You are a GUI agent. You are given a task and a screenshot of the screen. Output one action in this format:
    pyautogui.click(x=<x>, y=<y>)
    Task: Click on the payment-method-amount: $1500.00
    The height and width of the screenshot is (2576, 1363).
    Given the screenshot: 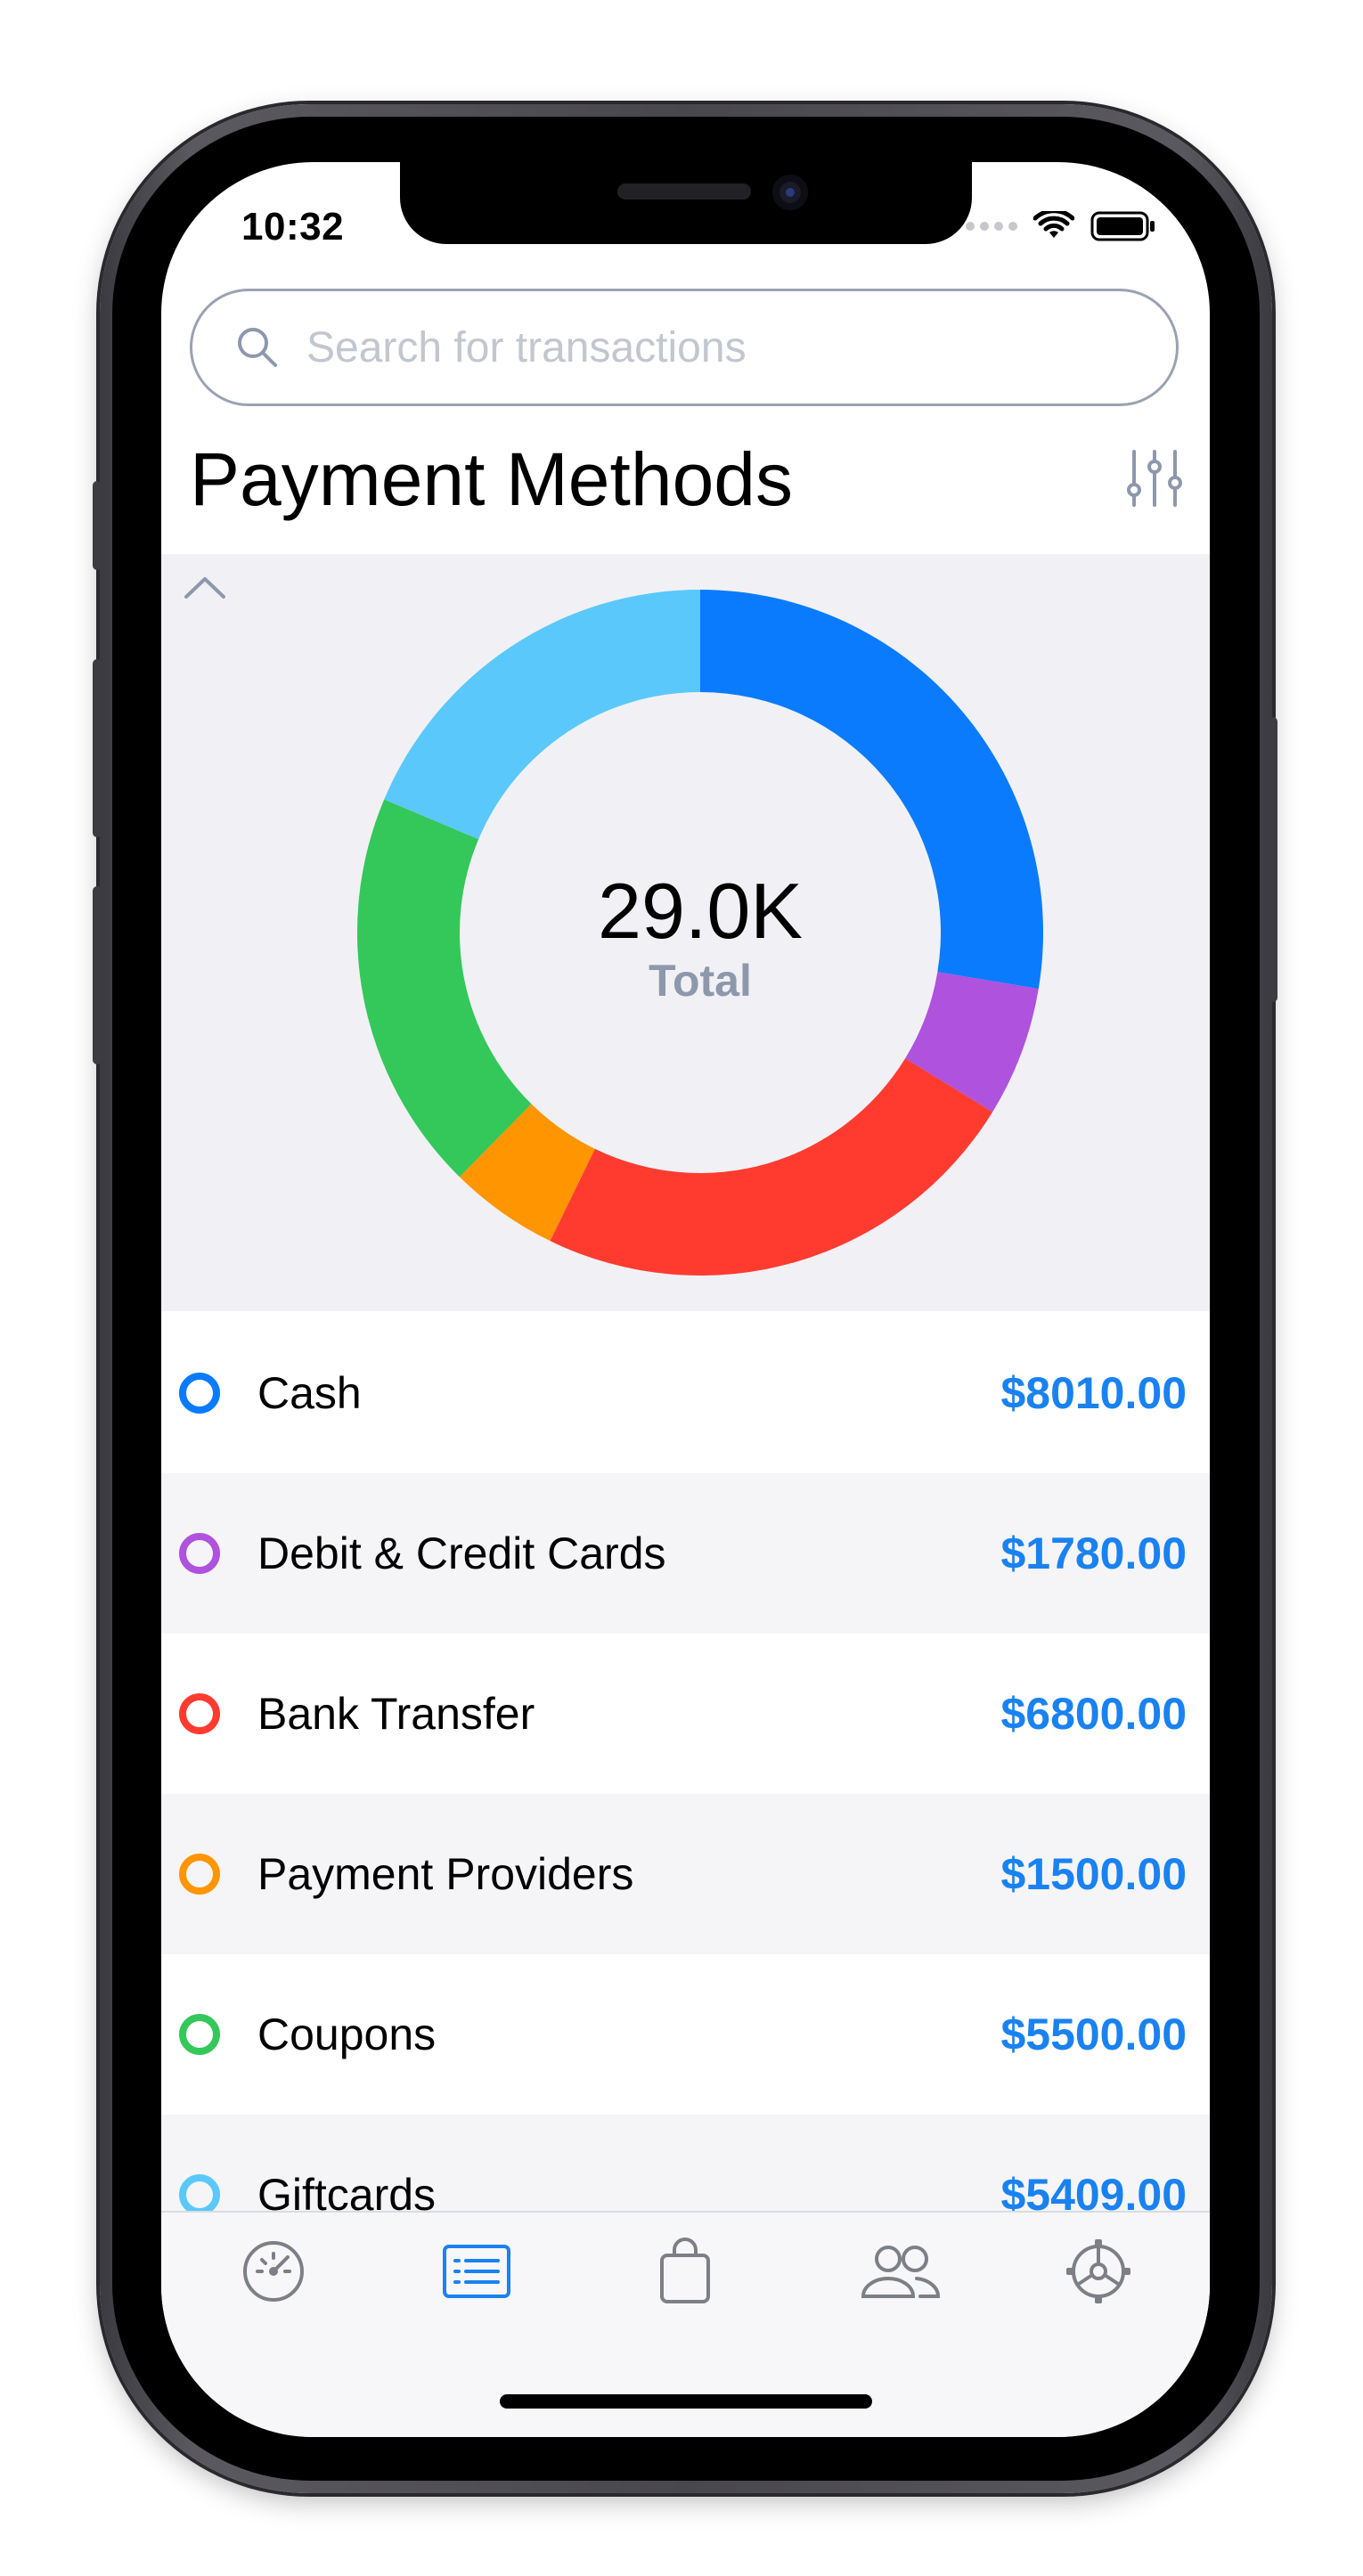 What is the action you would take?
    pyautogui.click(x=1093, y=1874)
    